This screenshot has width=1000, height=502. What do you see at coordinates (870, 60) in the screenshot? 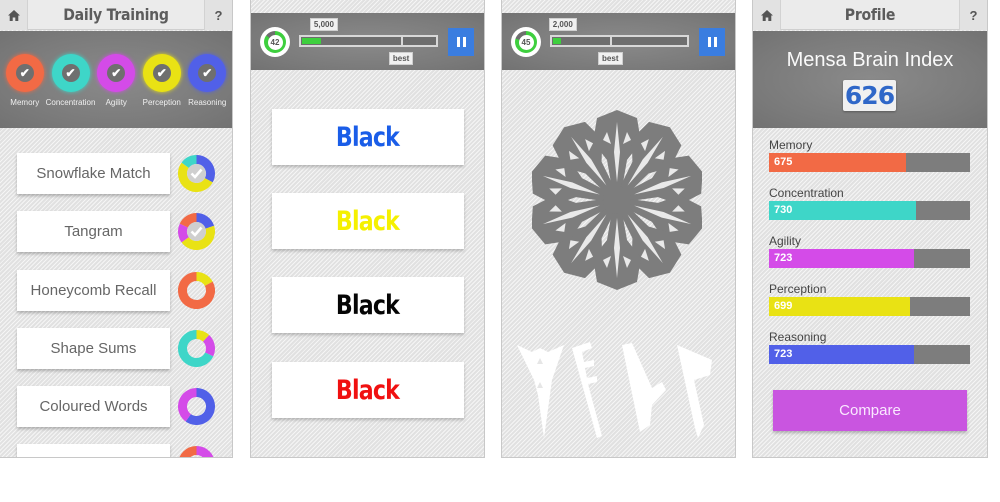
I see `brain-index-title: Mensa Brain Index` at bounding box center [870, 60].